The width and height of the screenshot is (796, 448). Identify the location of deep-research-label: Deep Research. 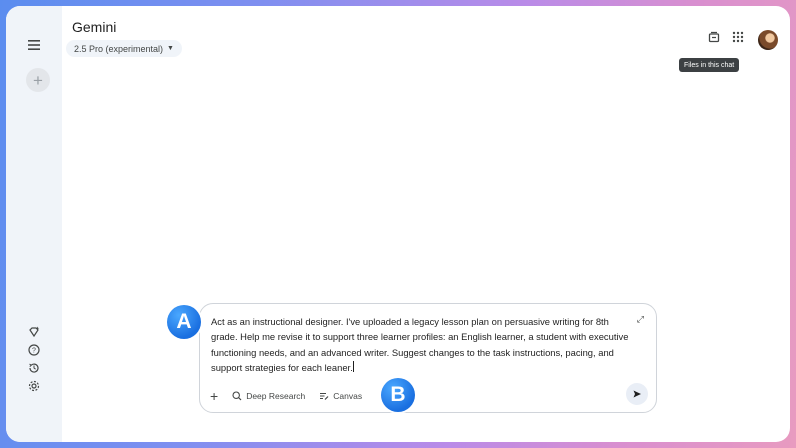
(276, 396).